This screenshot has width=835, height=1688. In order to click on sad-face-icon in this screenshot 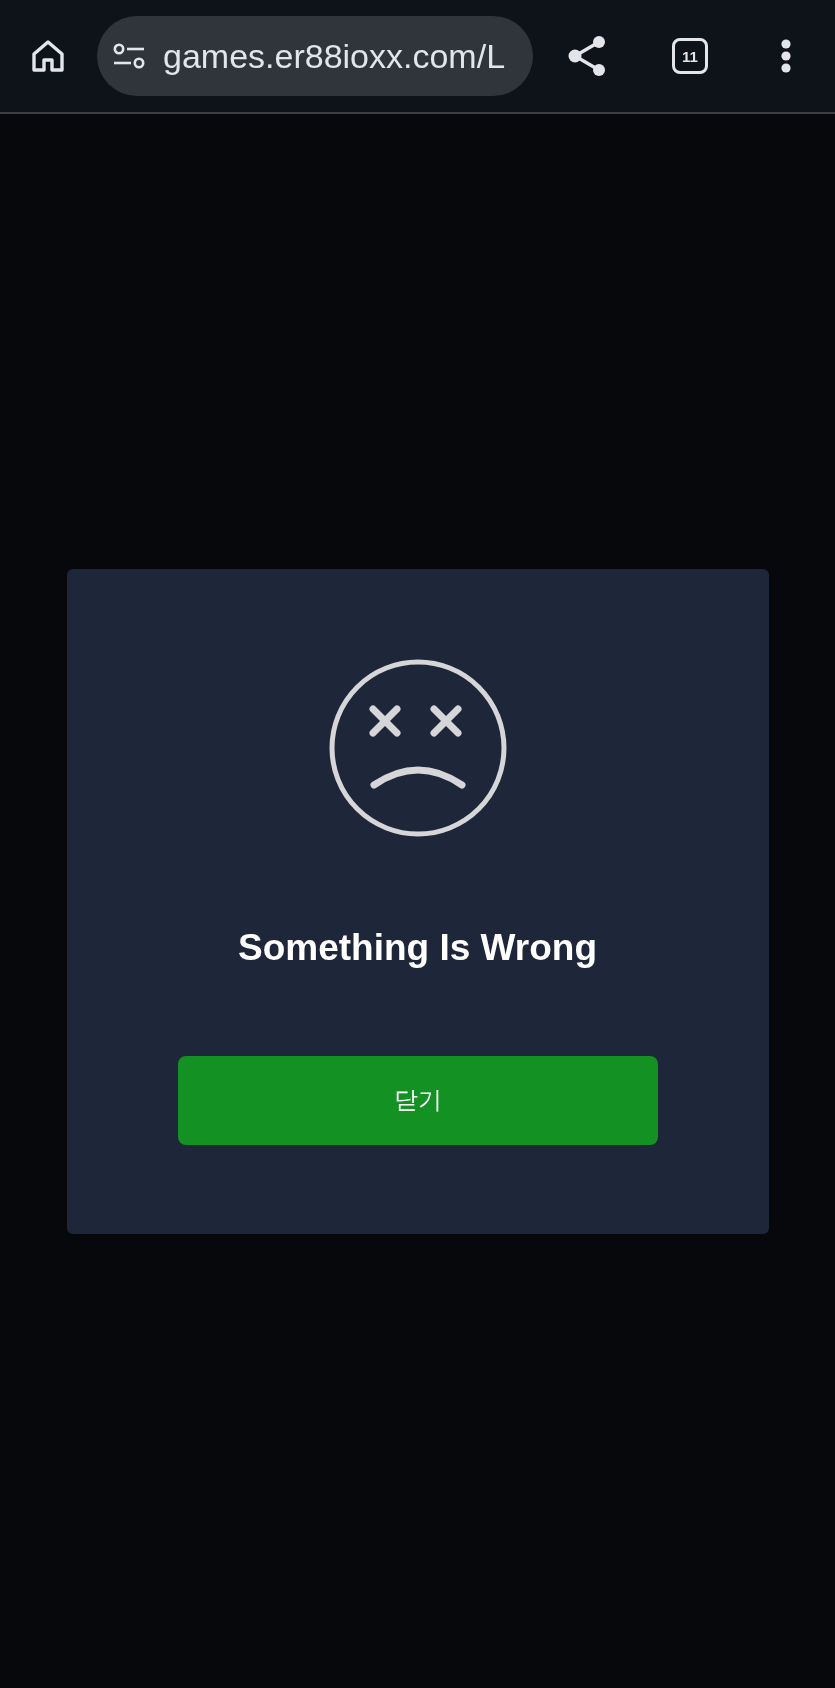, I will do `click(417, 747)`.